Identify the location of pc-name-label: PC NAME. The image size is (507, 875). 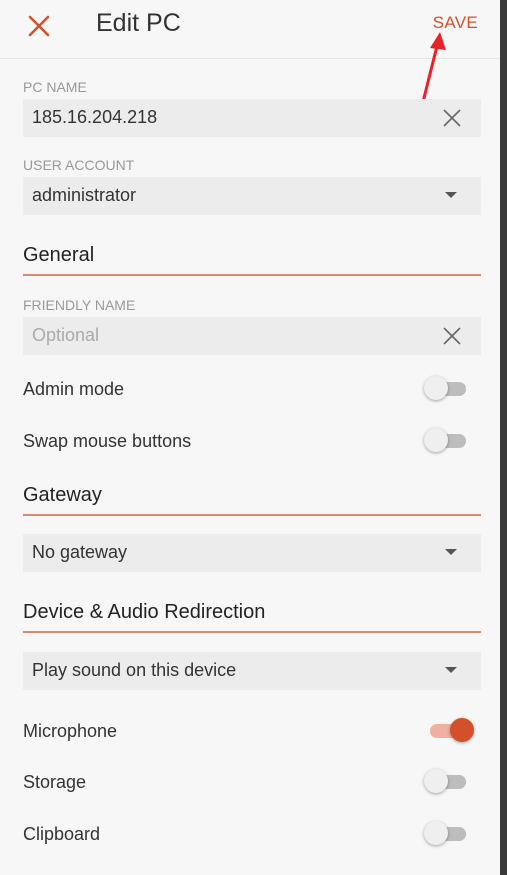
(55, 87).